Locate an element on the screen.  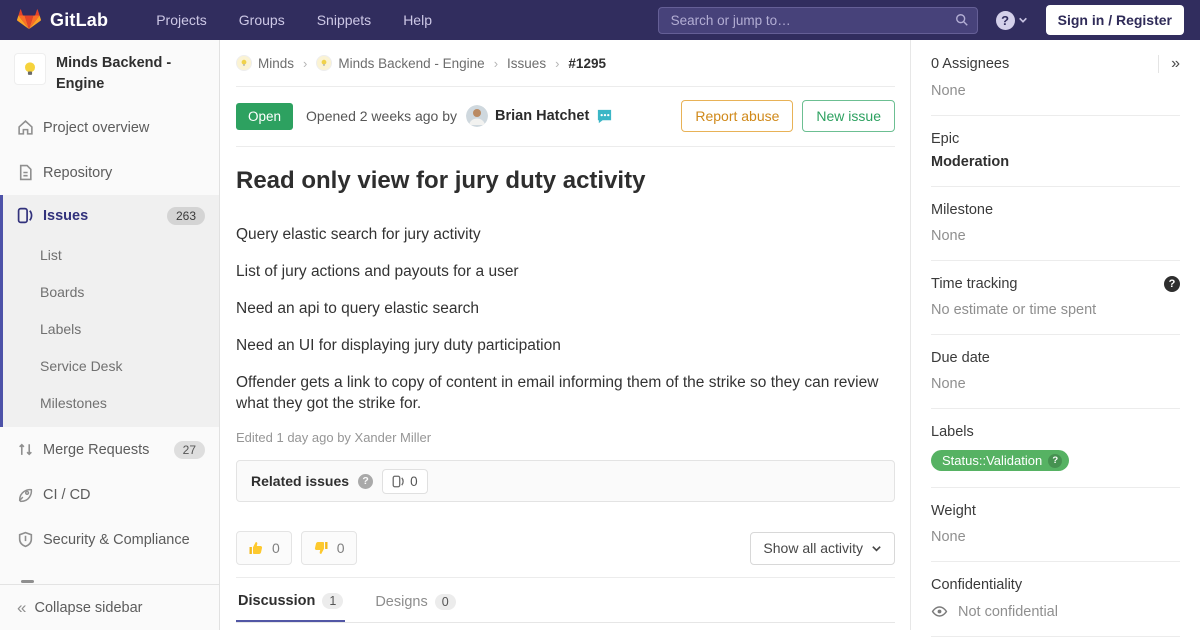
gitlab-tanuki-icon is located at coordinates (29, 19).